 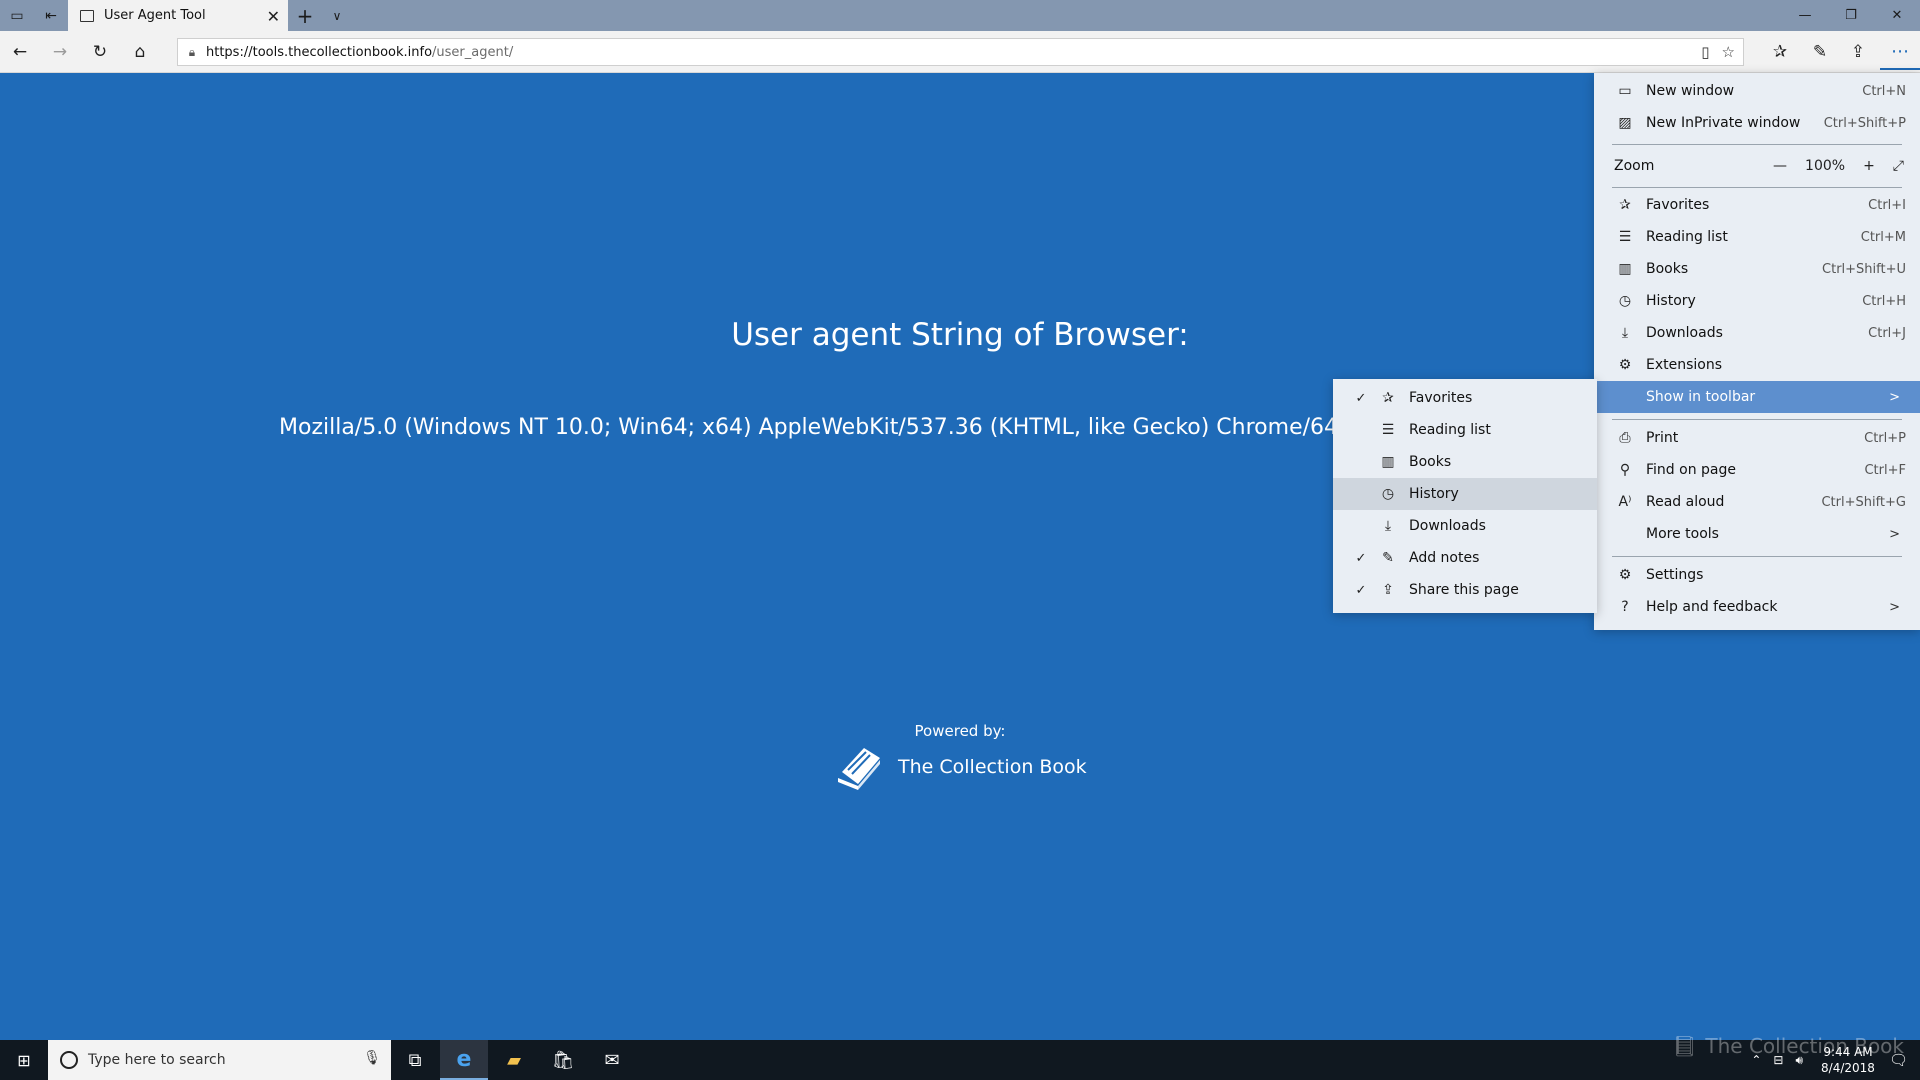 What do you see at coordinates (1634, 166) in the screenshot?
I see `menu-item-label: Zoom` at bounding box center [1634, 166].